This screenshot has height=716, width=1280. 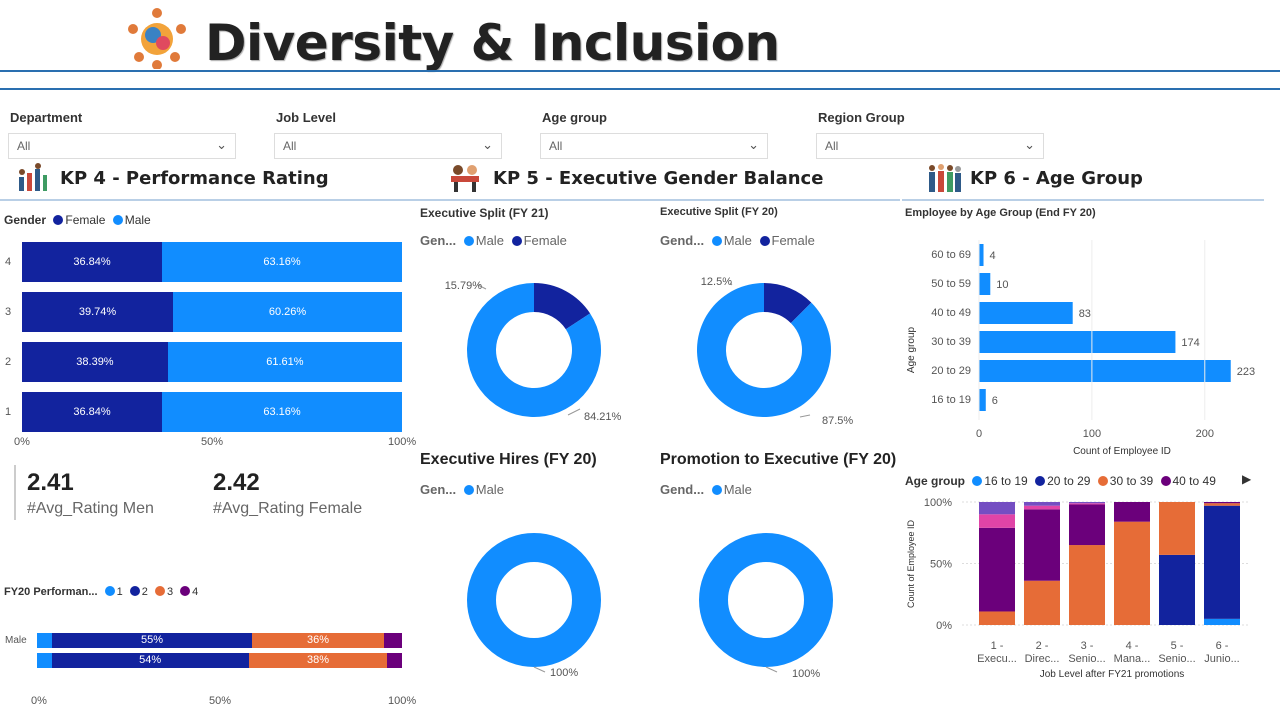 I want to click on page-title: Diversity & Inclusion, so click(x=492, y=43).